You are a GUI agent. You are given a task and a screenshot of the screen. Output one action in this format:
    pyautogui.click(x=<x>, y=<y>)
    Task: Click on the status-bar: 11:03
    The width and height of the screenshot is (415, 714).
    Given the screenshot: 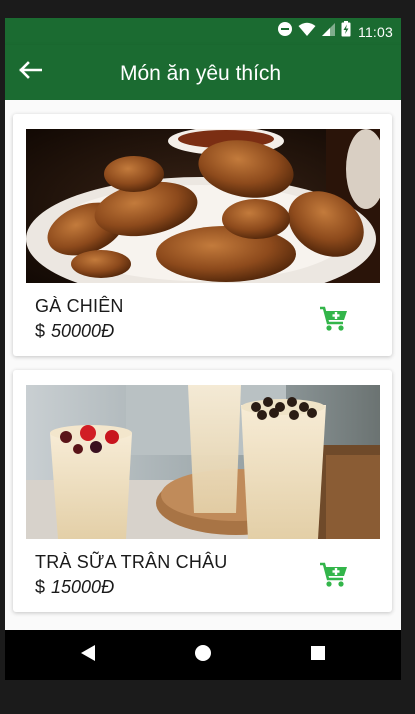 What is the action you would take?
    pyautogui.click(x=203, y=31)
    